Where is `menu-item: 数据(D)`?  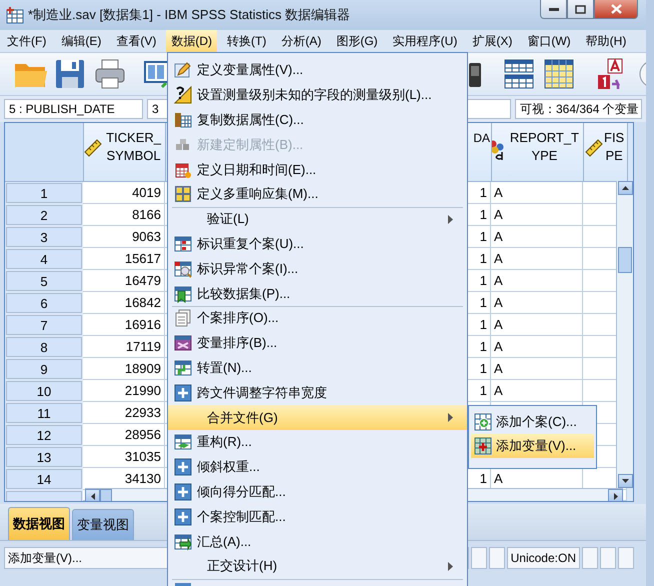
menu-item: 数据(D) is located at coordinates (191, 41).